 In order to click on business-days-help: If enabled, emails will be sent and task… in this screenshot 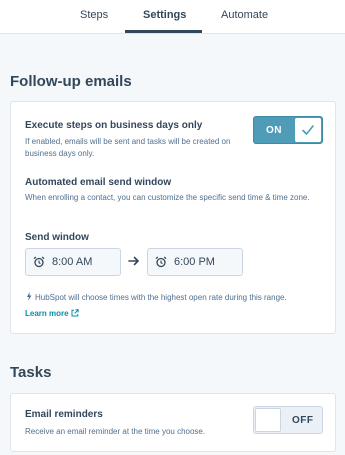, I will do `click(128, 147)`.